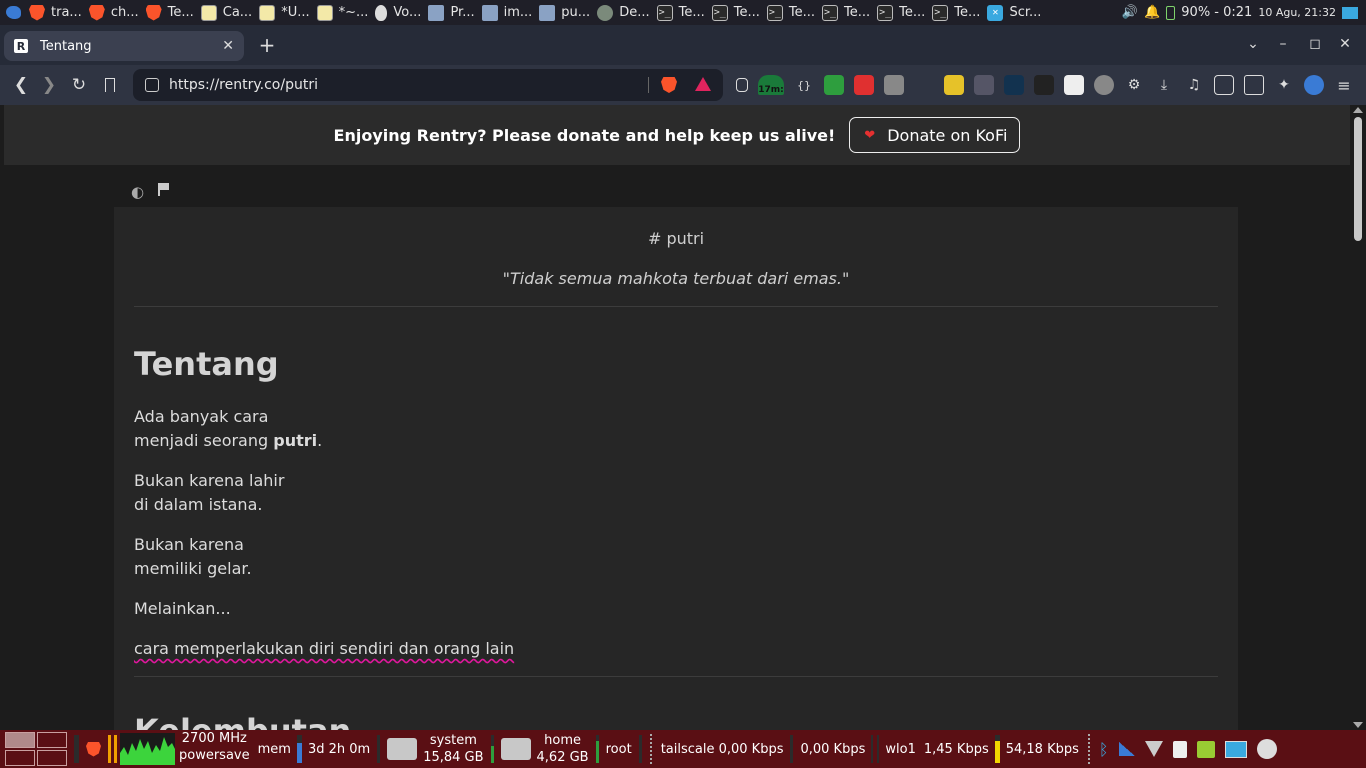  I want to click on minimize-button: –, so click(1283, 44).